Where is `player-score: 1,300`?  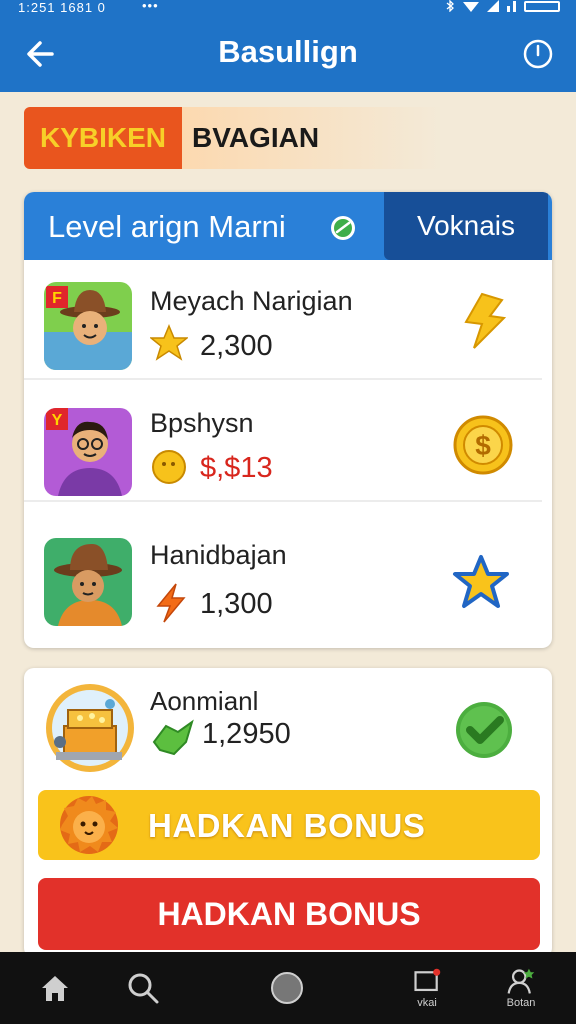
player-score: 1,300 is located at coordinates (236, 604).